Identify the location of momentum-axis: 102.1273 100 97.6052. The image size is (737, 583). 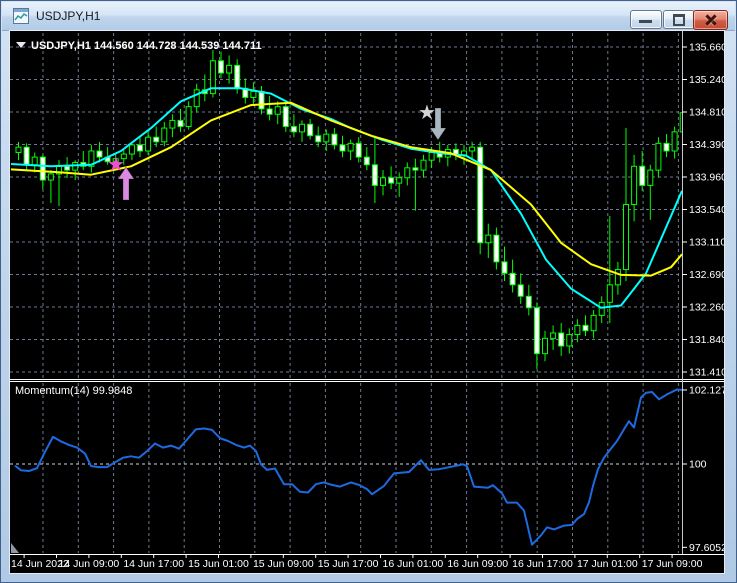
(707, 469).